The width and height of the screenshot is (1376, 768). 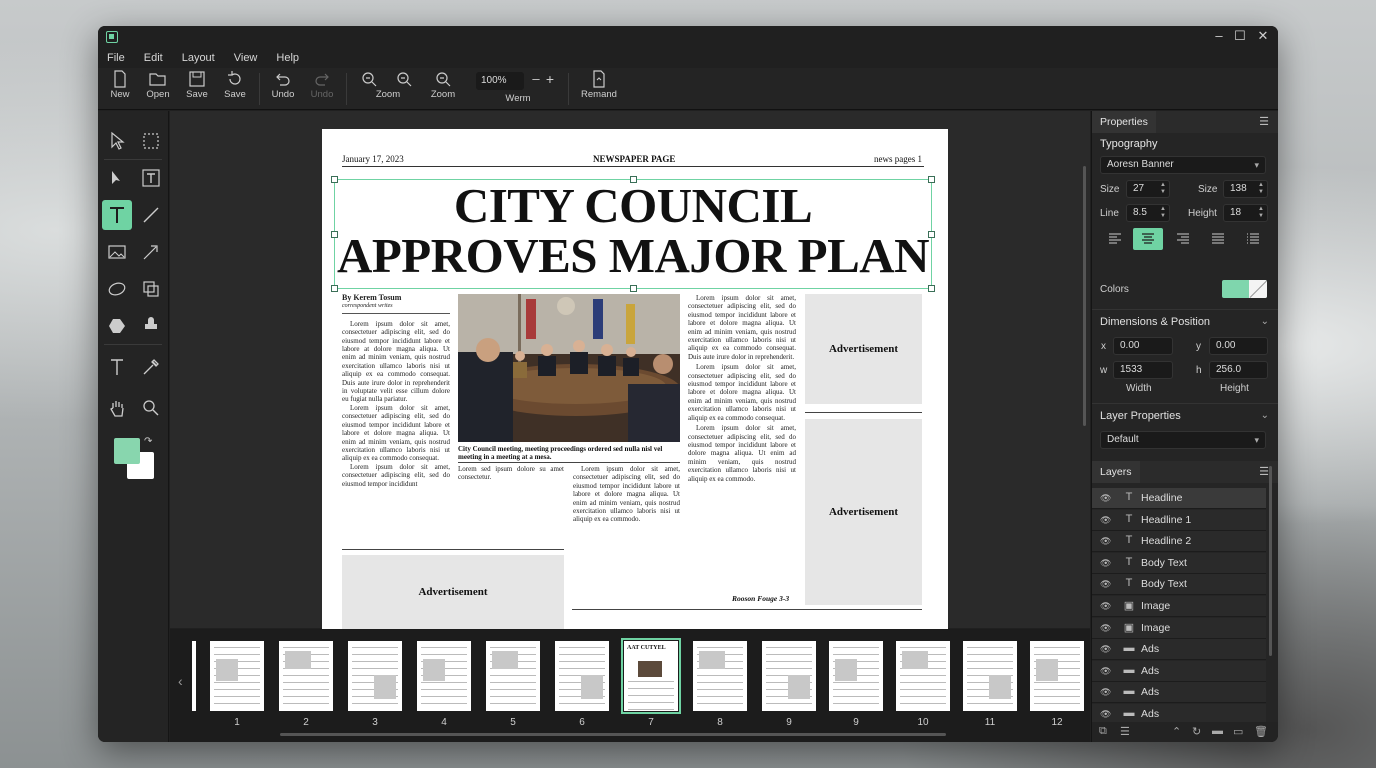 I want to click on redo-button: Undo, so click(x=322, y=85).